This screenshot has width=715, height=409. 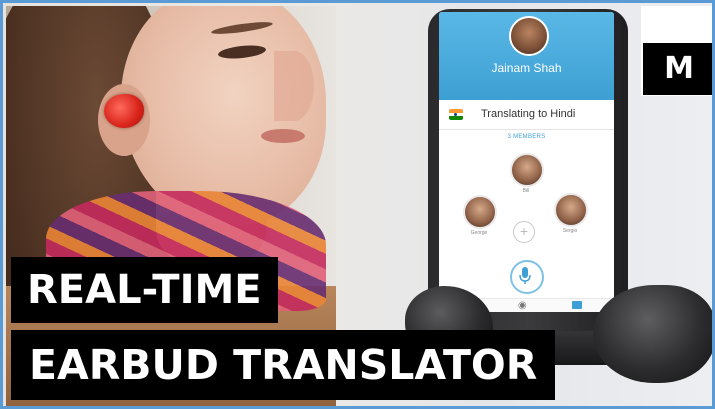 What do you see at coordinates (526, 68) in the screenshot?
I see `contact-name: Jainam Shah` at bounding box center [526, 68].